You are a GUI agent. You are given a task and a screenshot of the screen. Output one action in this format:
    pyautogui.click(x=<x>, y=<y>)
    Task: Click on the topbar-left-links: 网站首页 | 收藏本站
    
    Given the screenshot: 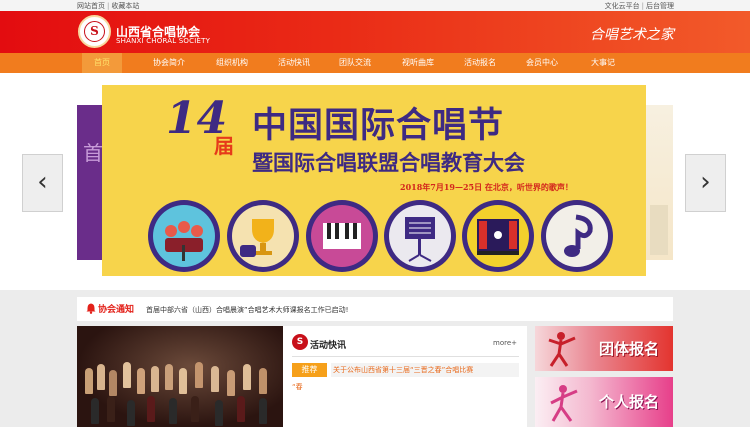 What is the action you would take?
    pyautogui.click(x=108, y=6)
    